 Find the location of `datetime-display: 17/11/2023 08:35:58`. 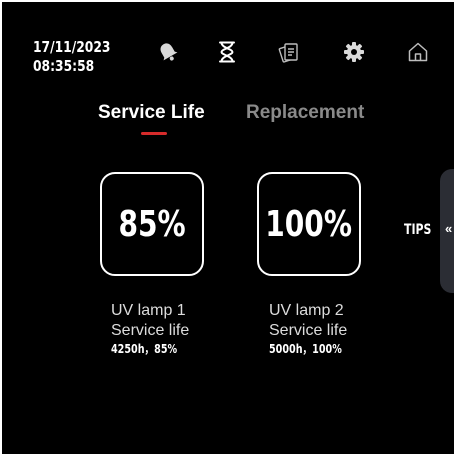

datetime-display: 17/11/2023 08:35:58 is located at coordinates (71, 57).